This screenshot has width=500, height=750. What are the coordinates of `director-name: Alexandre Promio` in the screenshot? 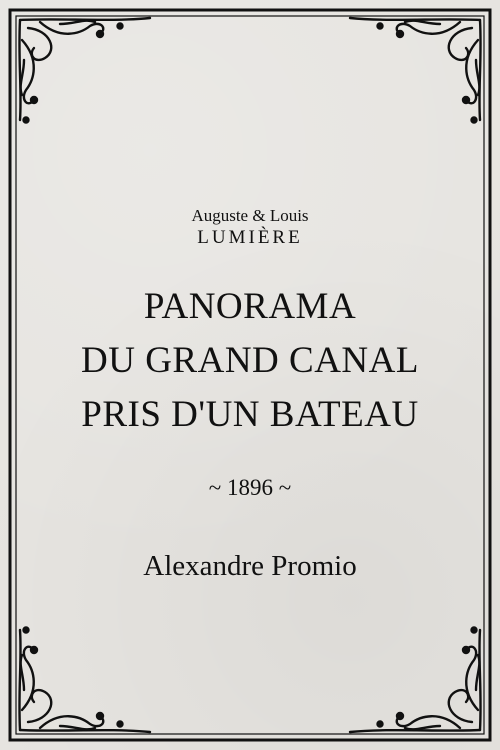 It's located at (250, 566).